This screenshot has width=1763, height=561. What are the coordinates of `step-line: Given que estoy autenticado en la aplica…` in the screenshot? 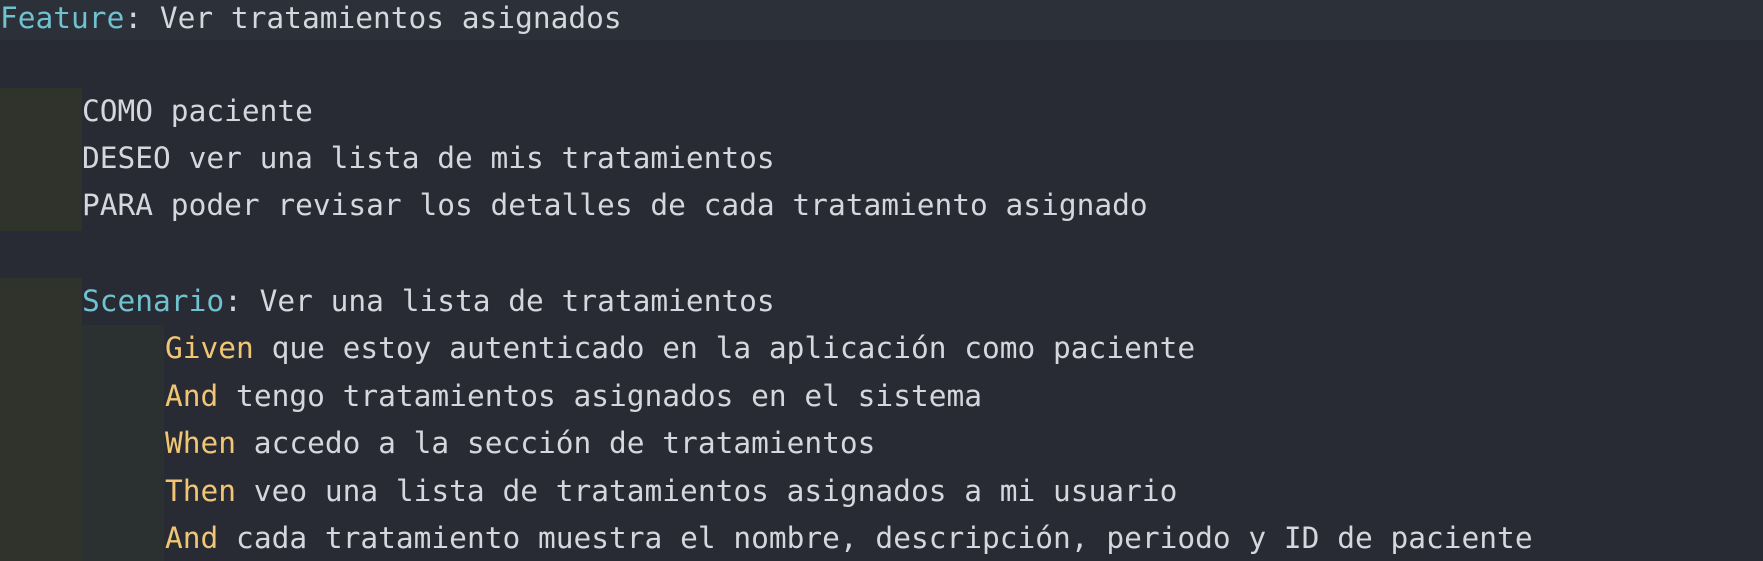 It's located at (597, 348).